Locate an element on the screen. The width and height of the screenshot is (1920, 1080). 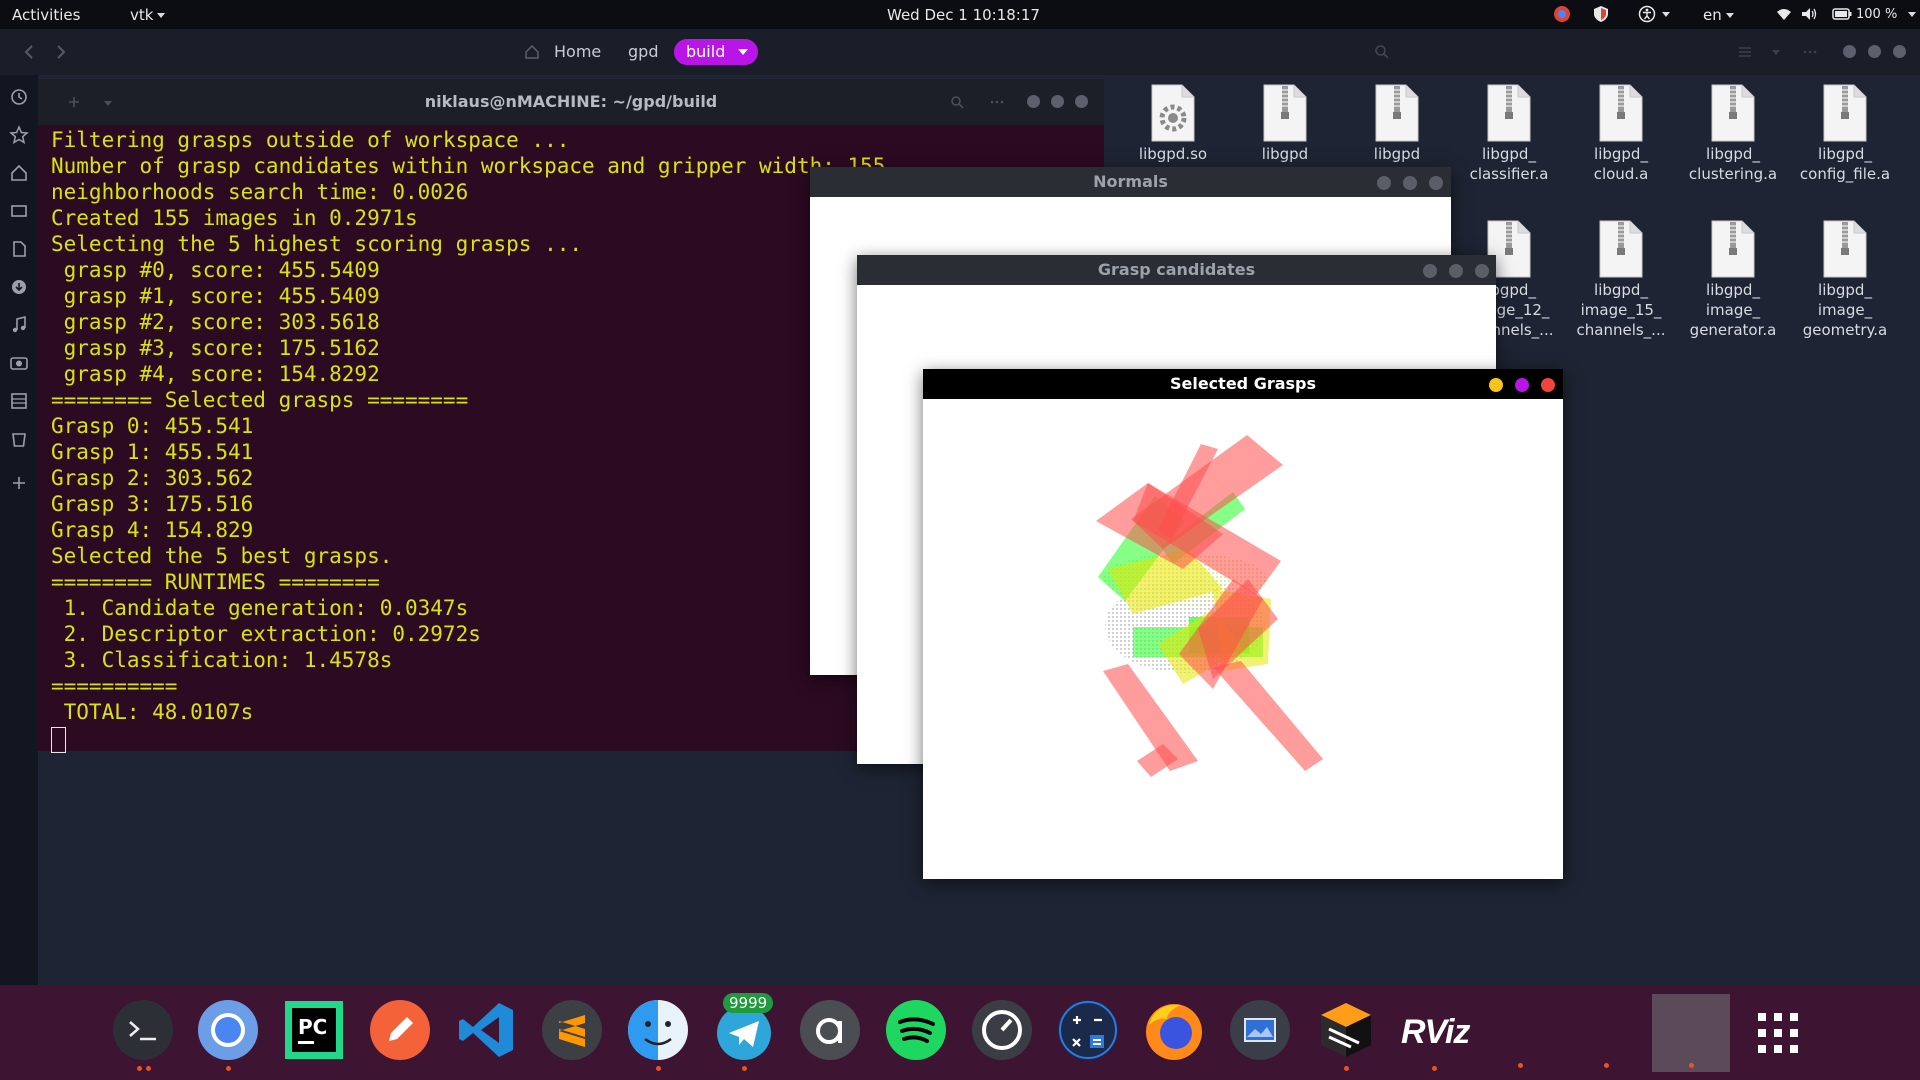
pictures-icon is located at coordinates (19, 363).